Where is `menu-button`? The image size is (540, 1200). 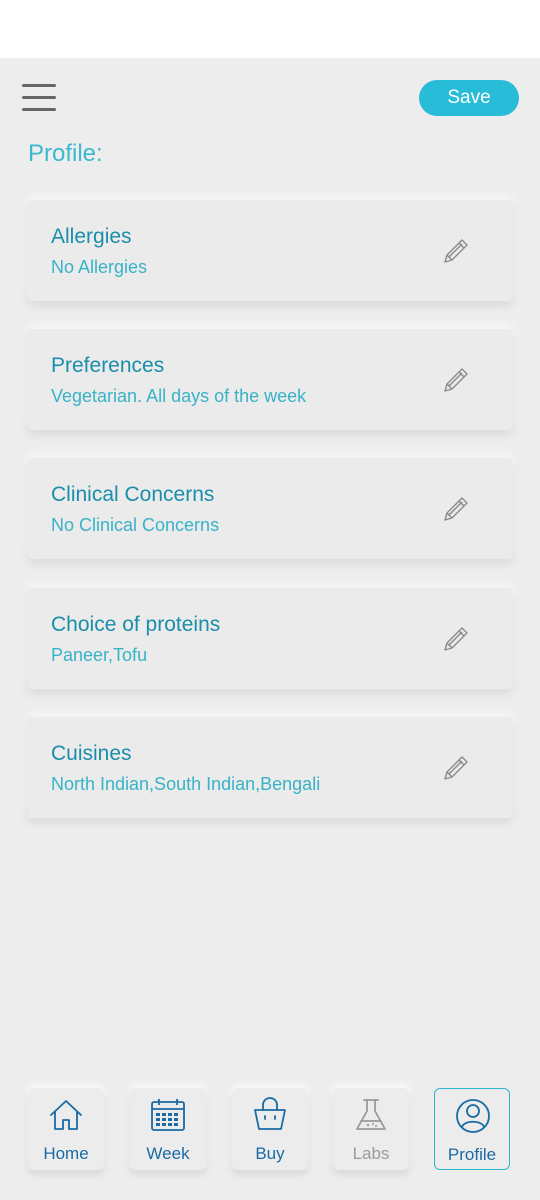
menu-button is located at coordinates (39, 98).